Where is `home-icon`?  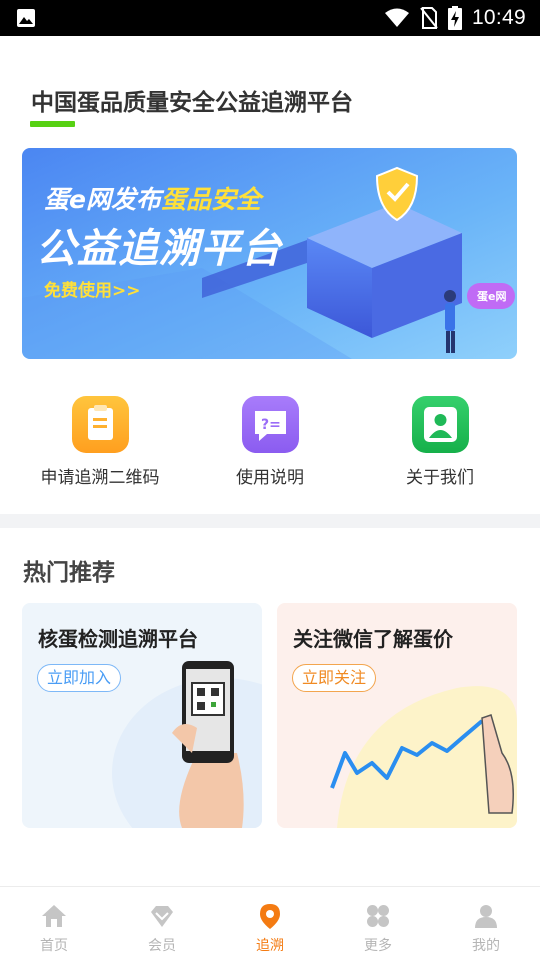
home-icon is located at coordinates (54, 916).